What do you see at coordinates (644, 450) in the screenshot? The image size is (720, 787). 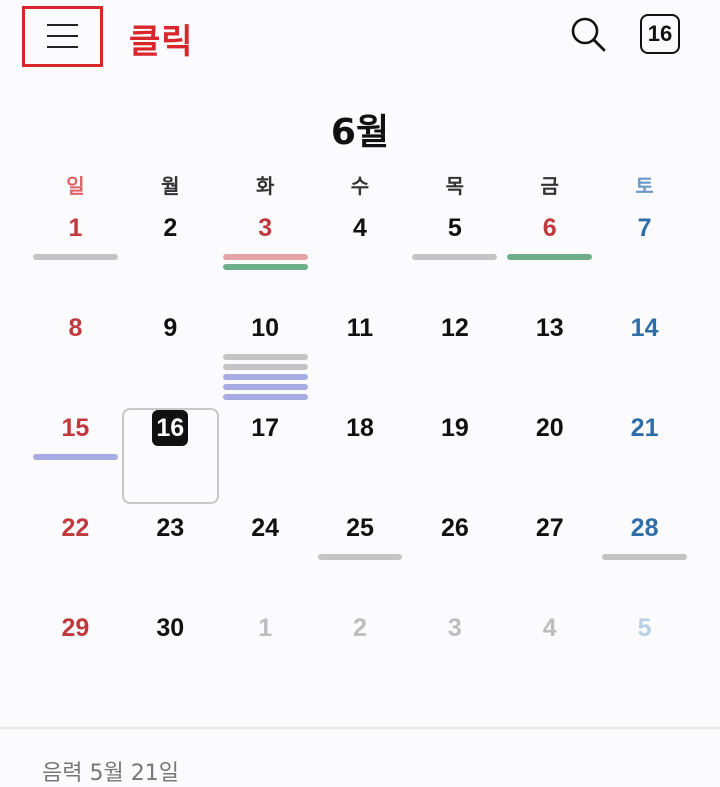 I see `day-cell: 21` at bounding box center [644, 450].